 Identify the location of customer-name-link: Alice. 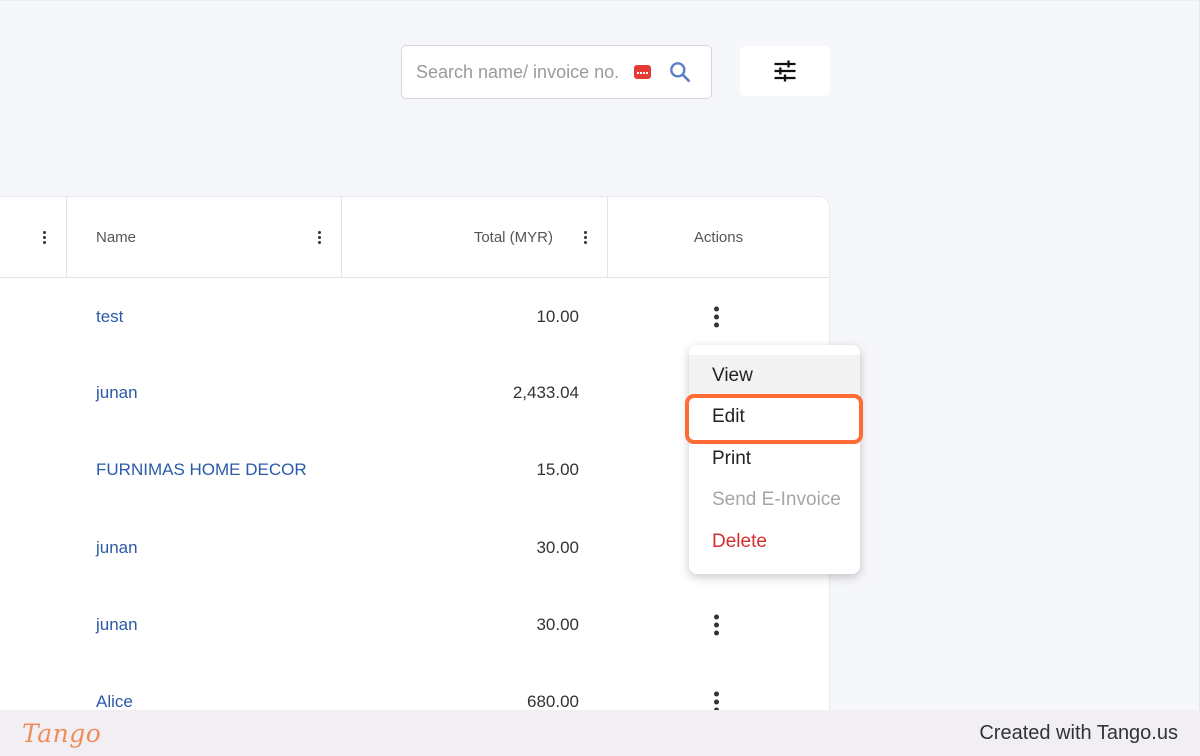
(114, 702).